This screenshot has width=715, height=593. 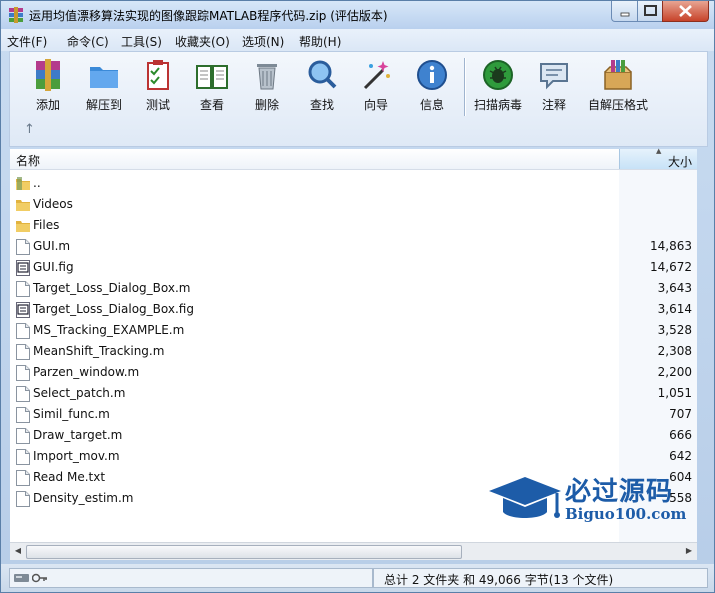 What do you see at coordinates (353, 246) in the screenshot?
I see `file-row: GUI.m 14,863` at bounding box center [353, 246].